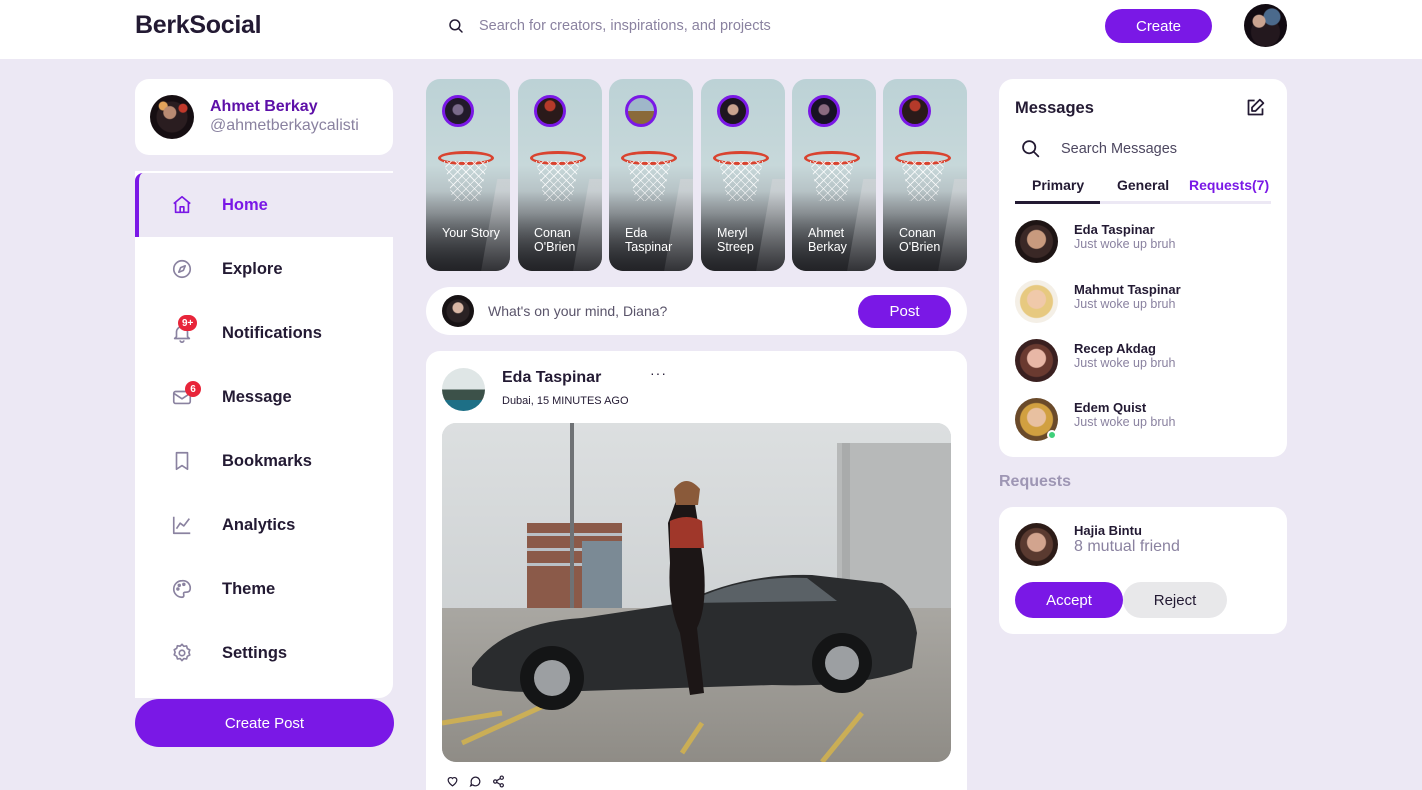  I want to click on story-card: Meryl Streep, so click(743, 175).